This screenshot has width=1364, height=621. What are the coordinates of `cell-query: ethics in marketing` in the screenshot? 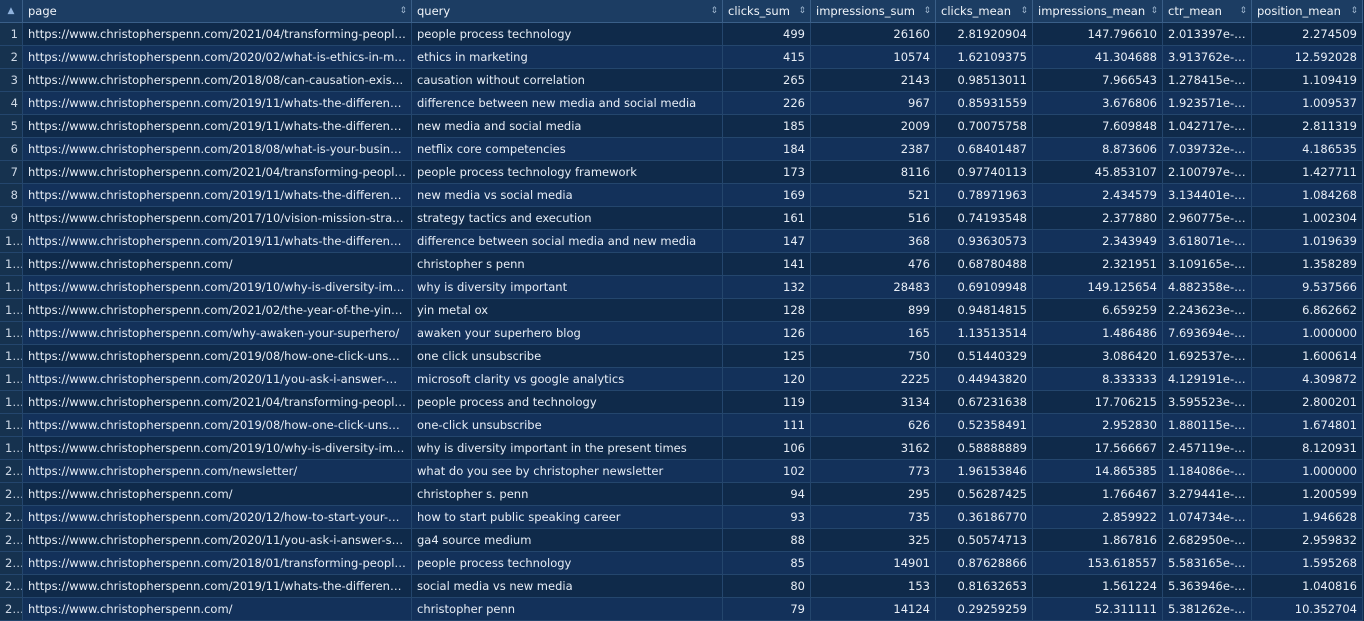 It's located at (567, 57).